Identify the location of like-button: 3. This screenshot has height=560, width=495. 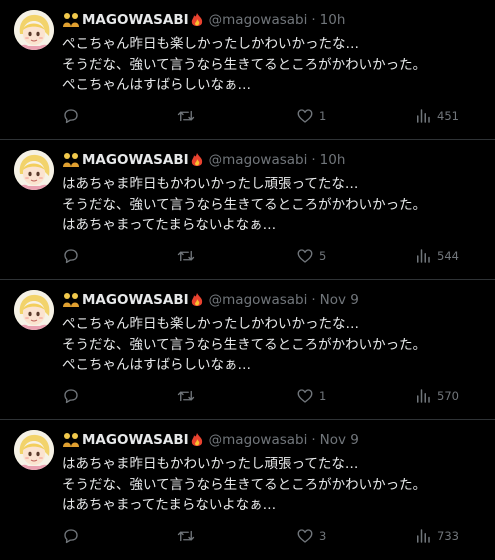
(311, 536).